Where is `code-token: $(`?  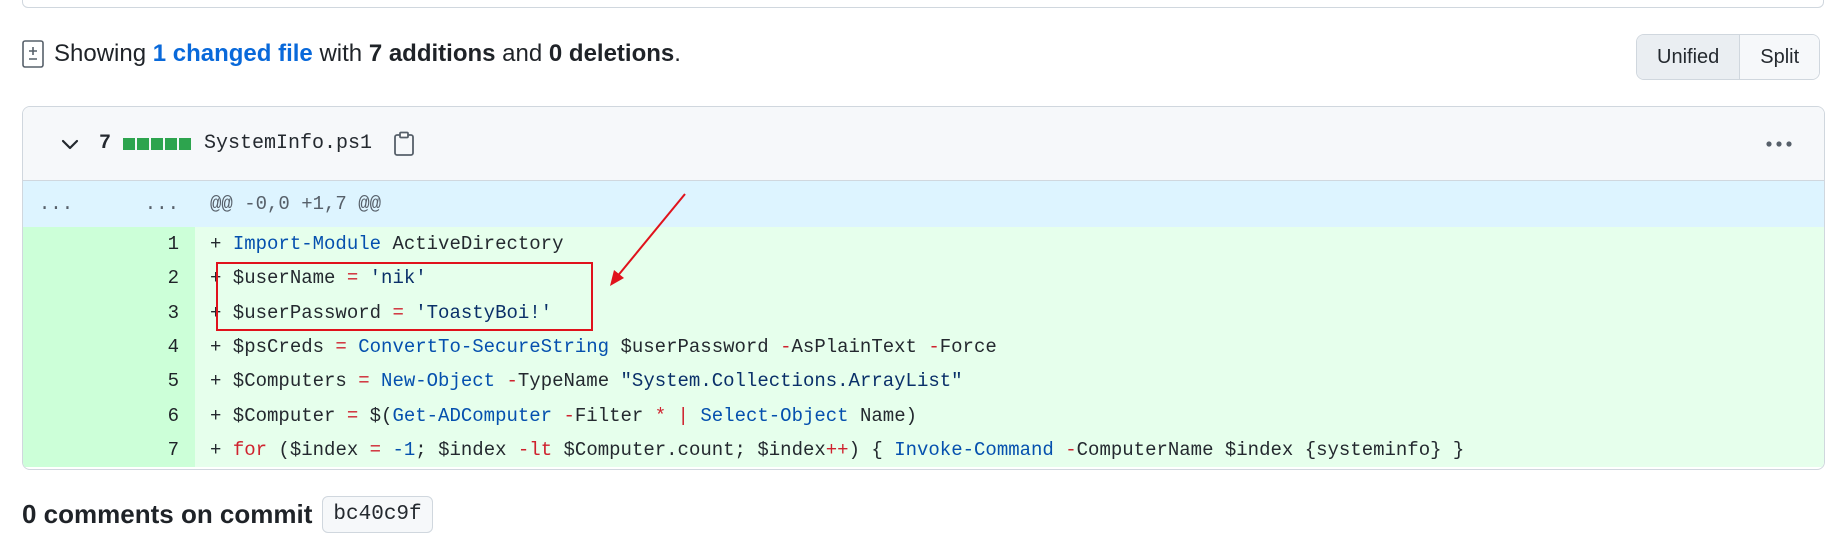
code-token: $( is located at coordinates (375, 415).